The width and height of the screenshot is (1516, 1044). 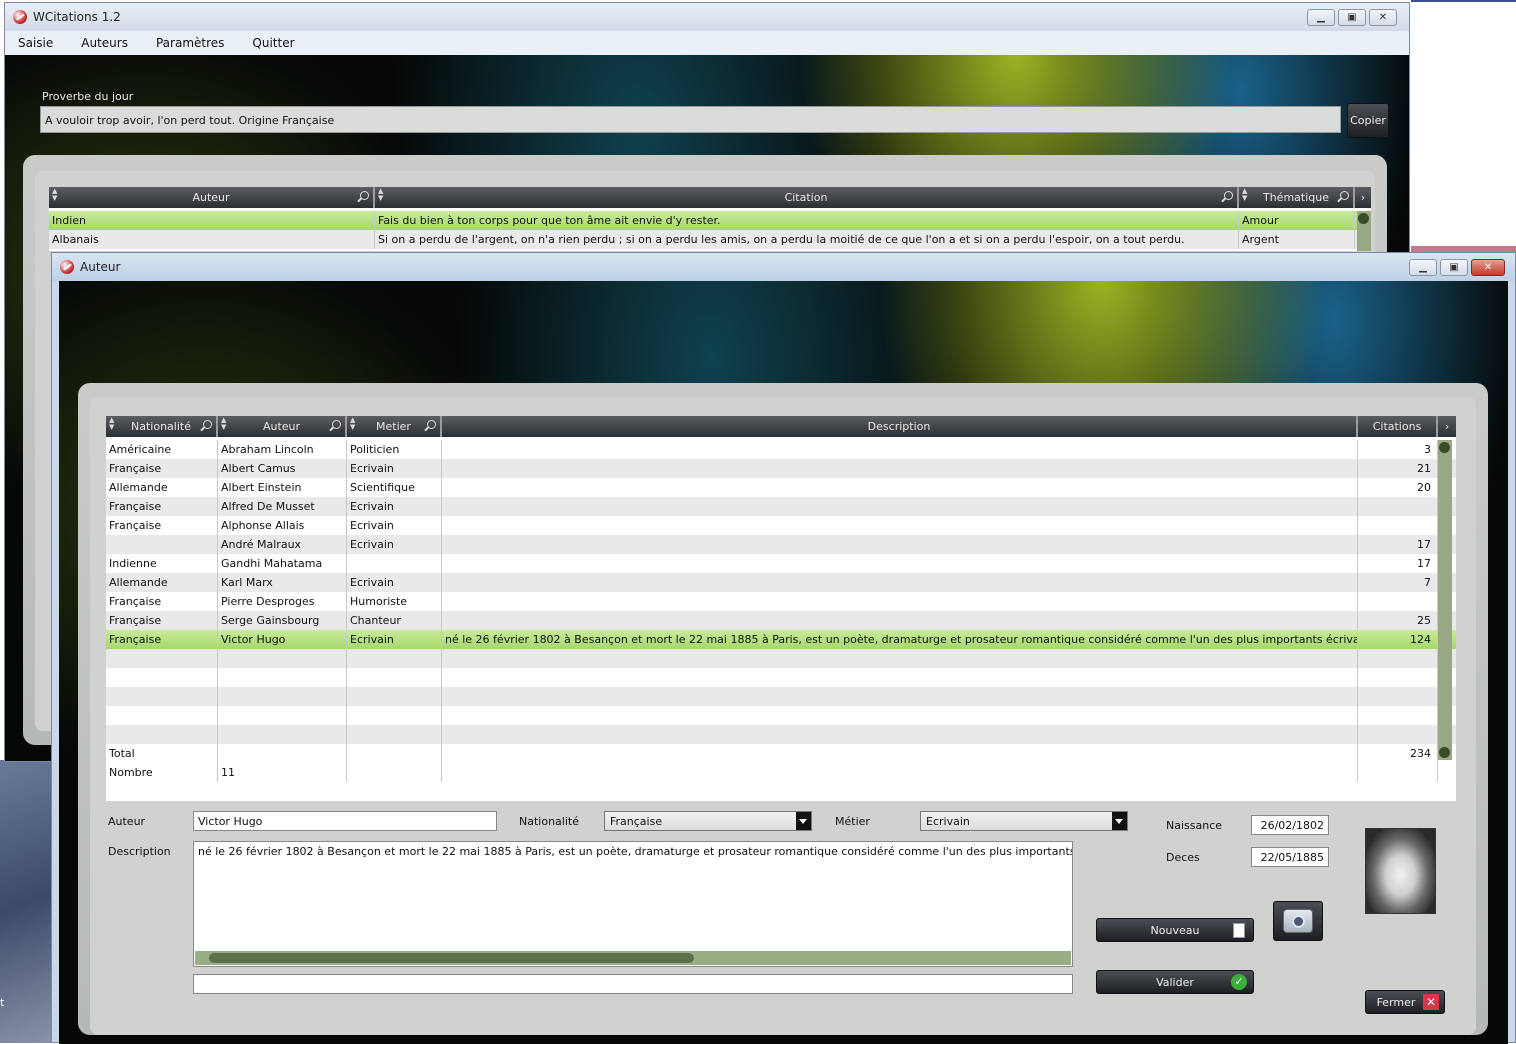 I want to click on chevron-down-icon, so click(x=803, y=821).